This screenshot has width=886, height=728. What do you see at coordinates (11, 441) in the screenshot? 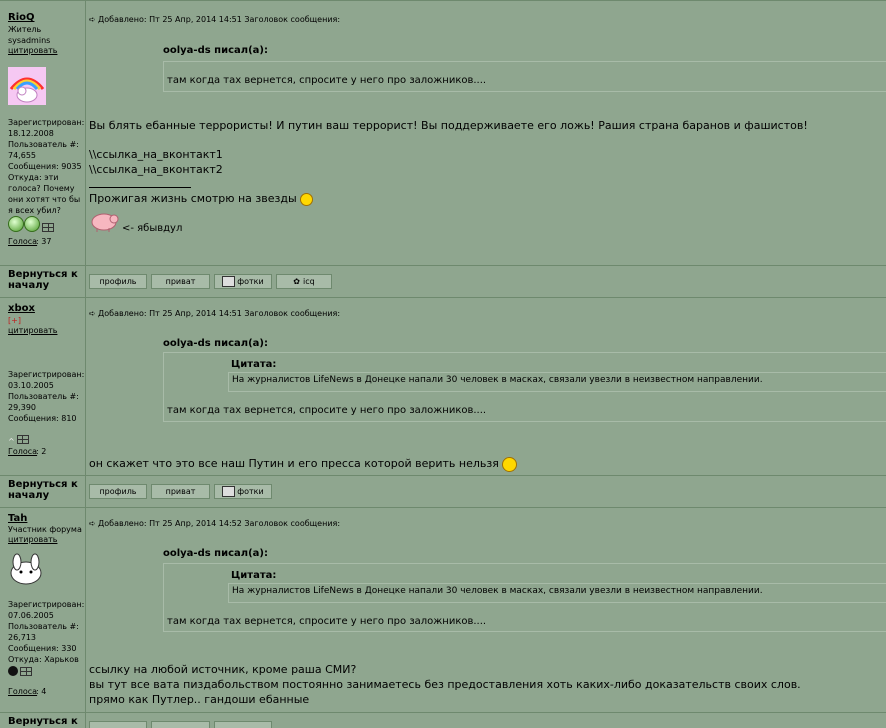
I see `up-arrow-icon: ^` at bounding box center [11, 441].